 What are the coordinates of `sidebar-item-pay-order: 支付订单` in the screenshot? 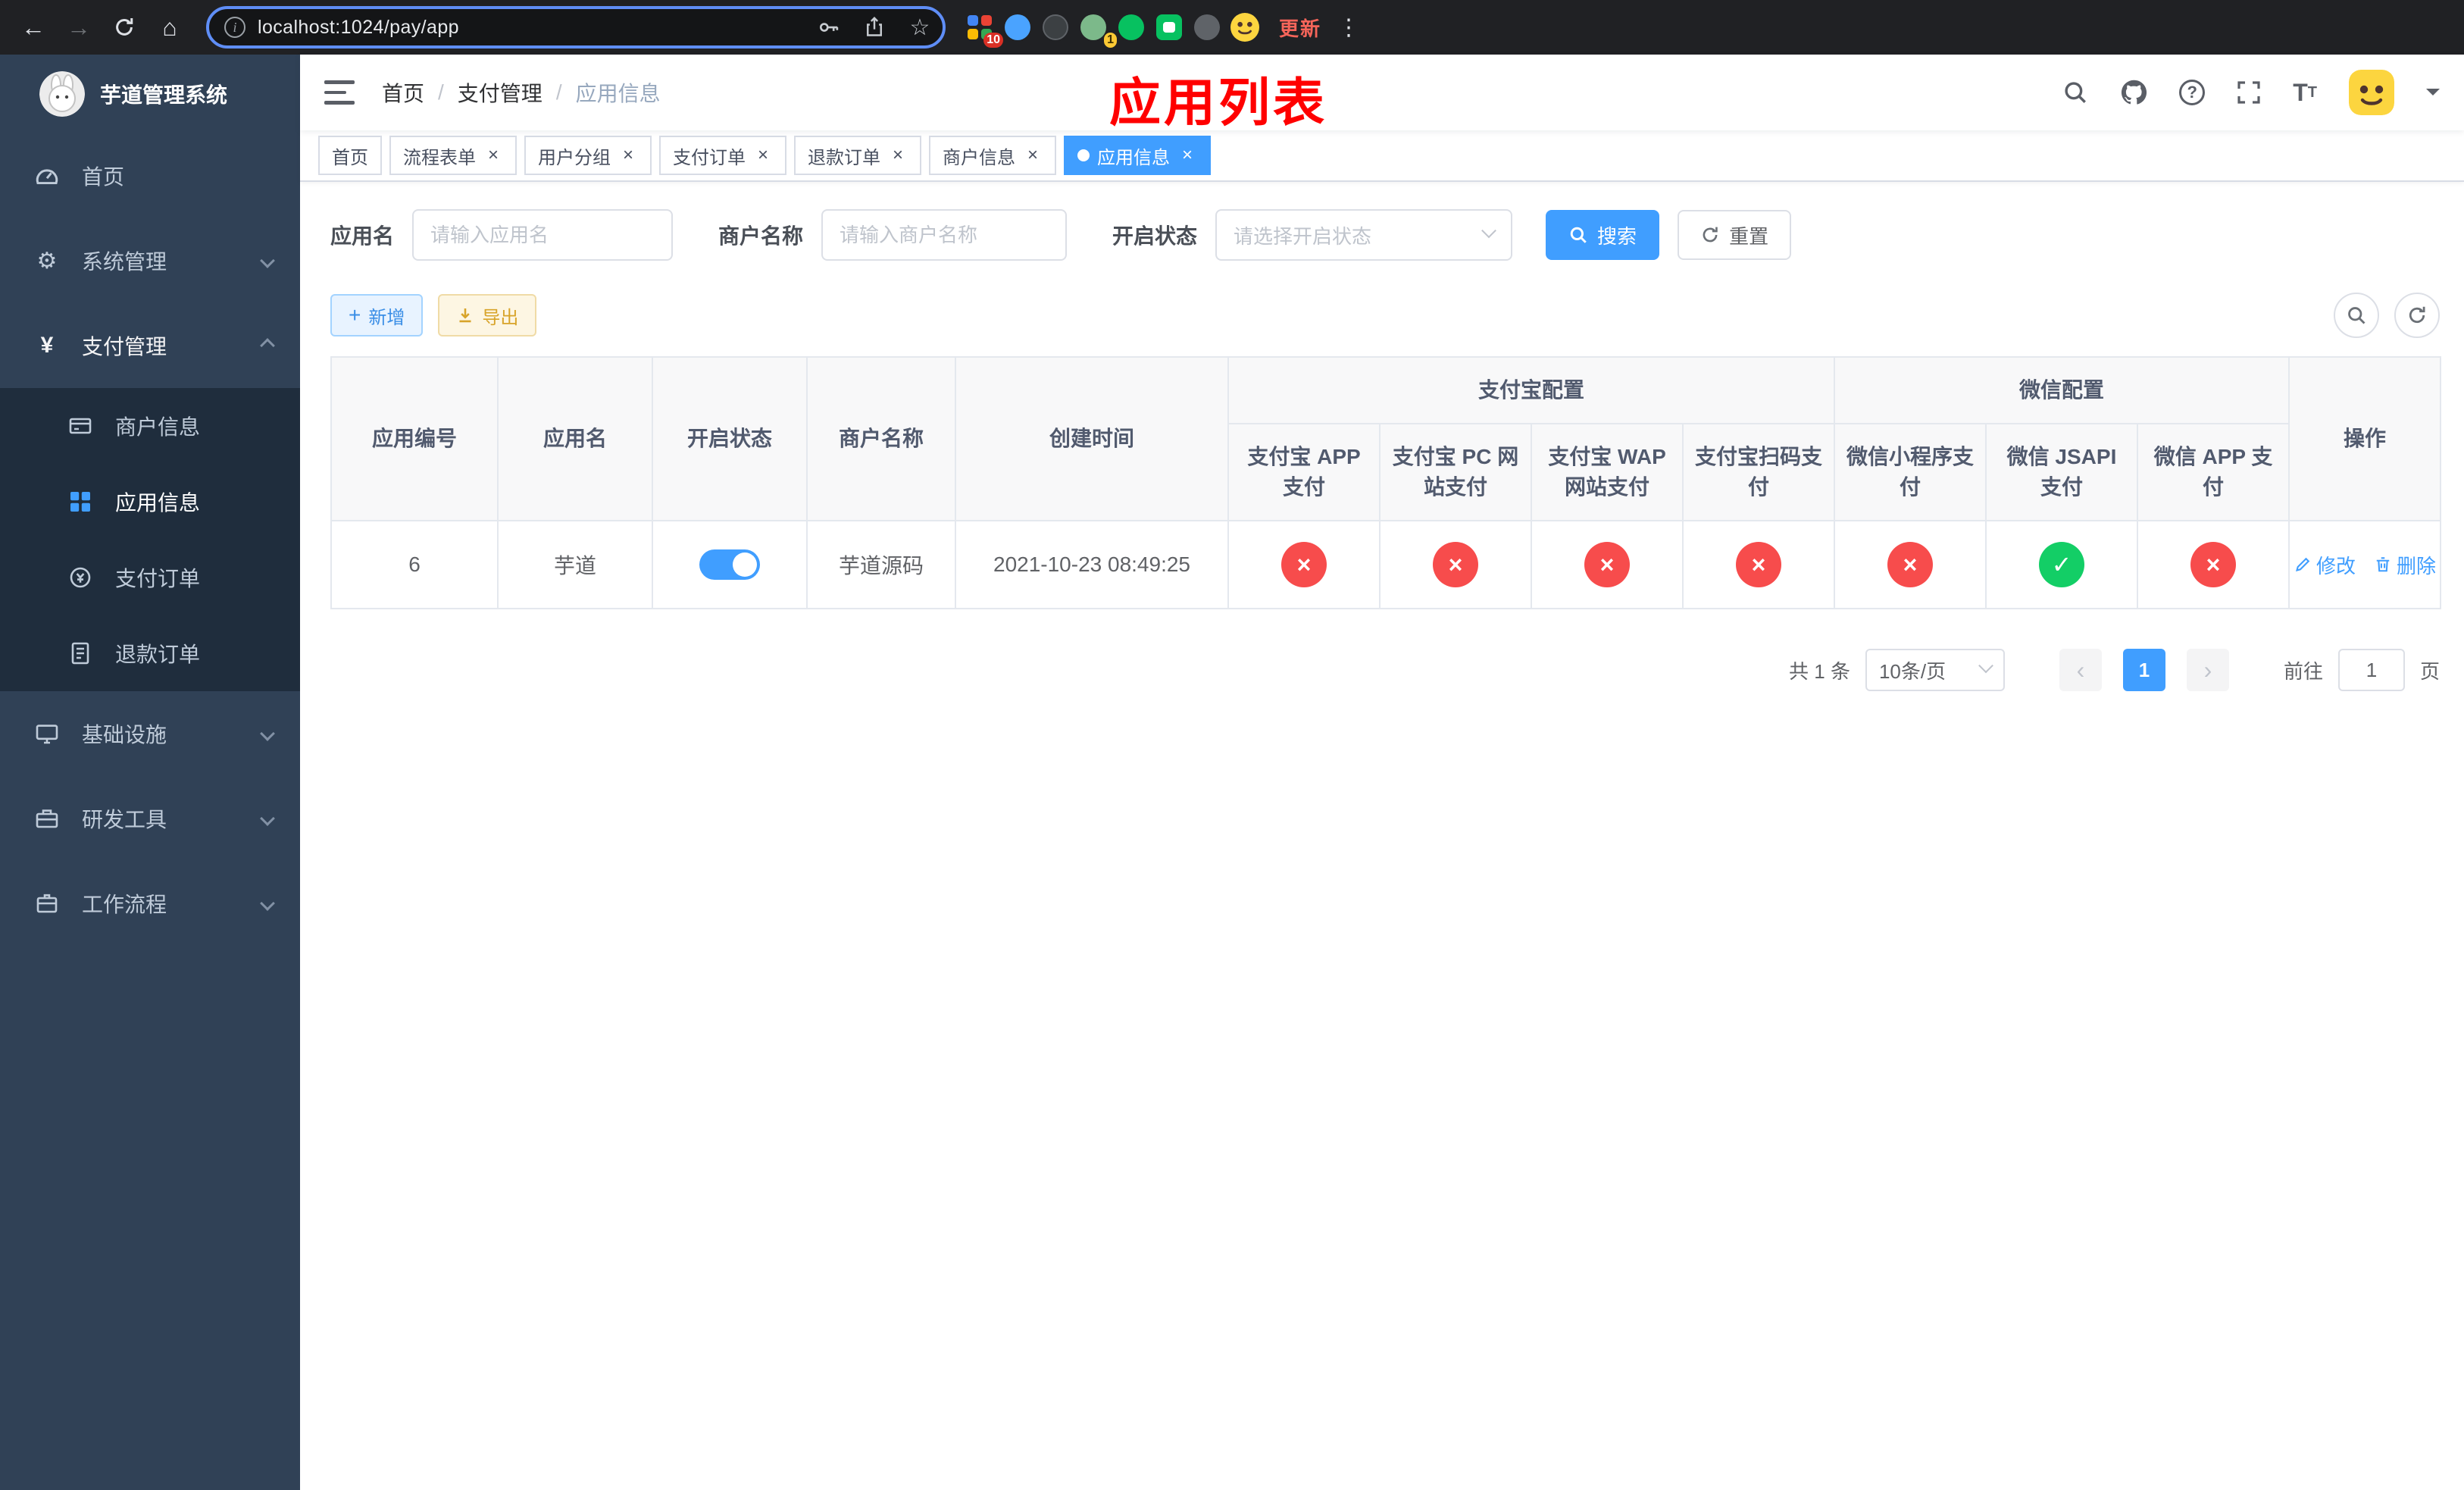 It's located at (150, 577).